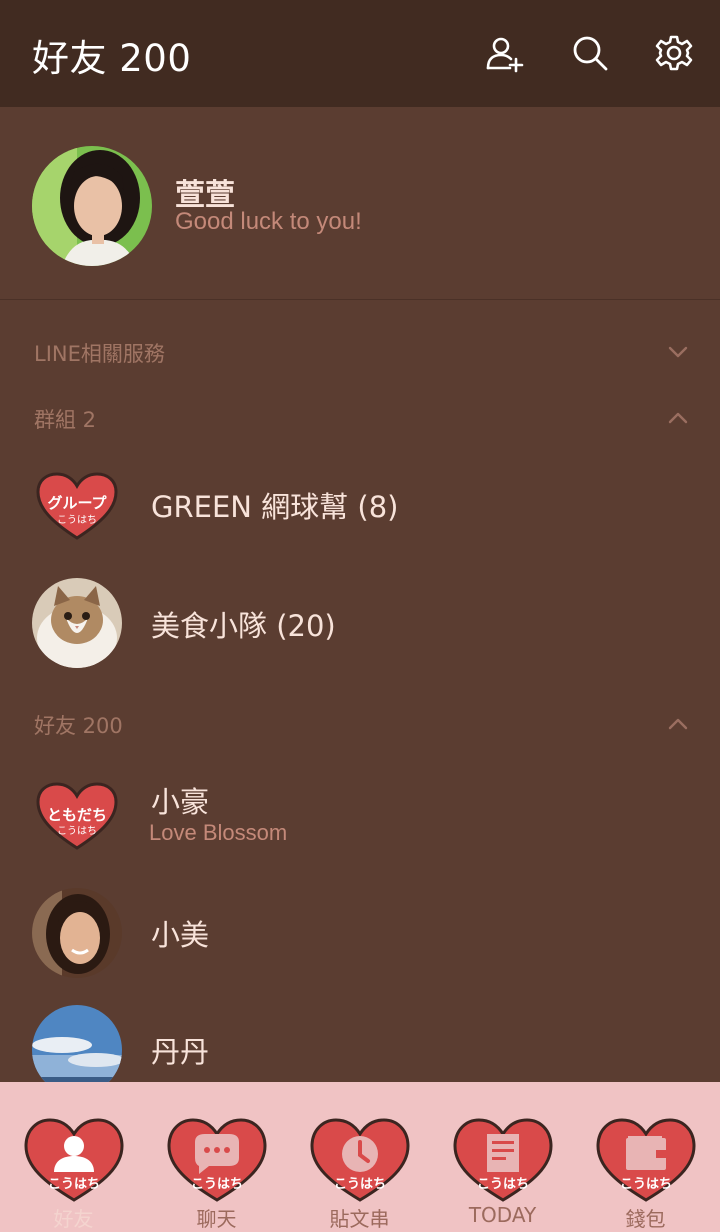  Describe the element at coordinates (180, 800) in the screenshot. I see `friend-name: 小豪` at that location.